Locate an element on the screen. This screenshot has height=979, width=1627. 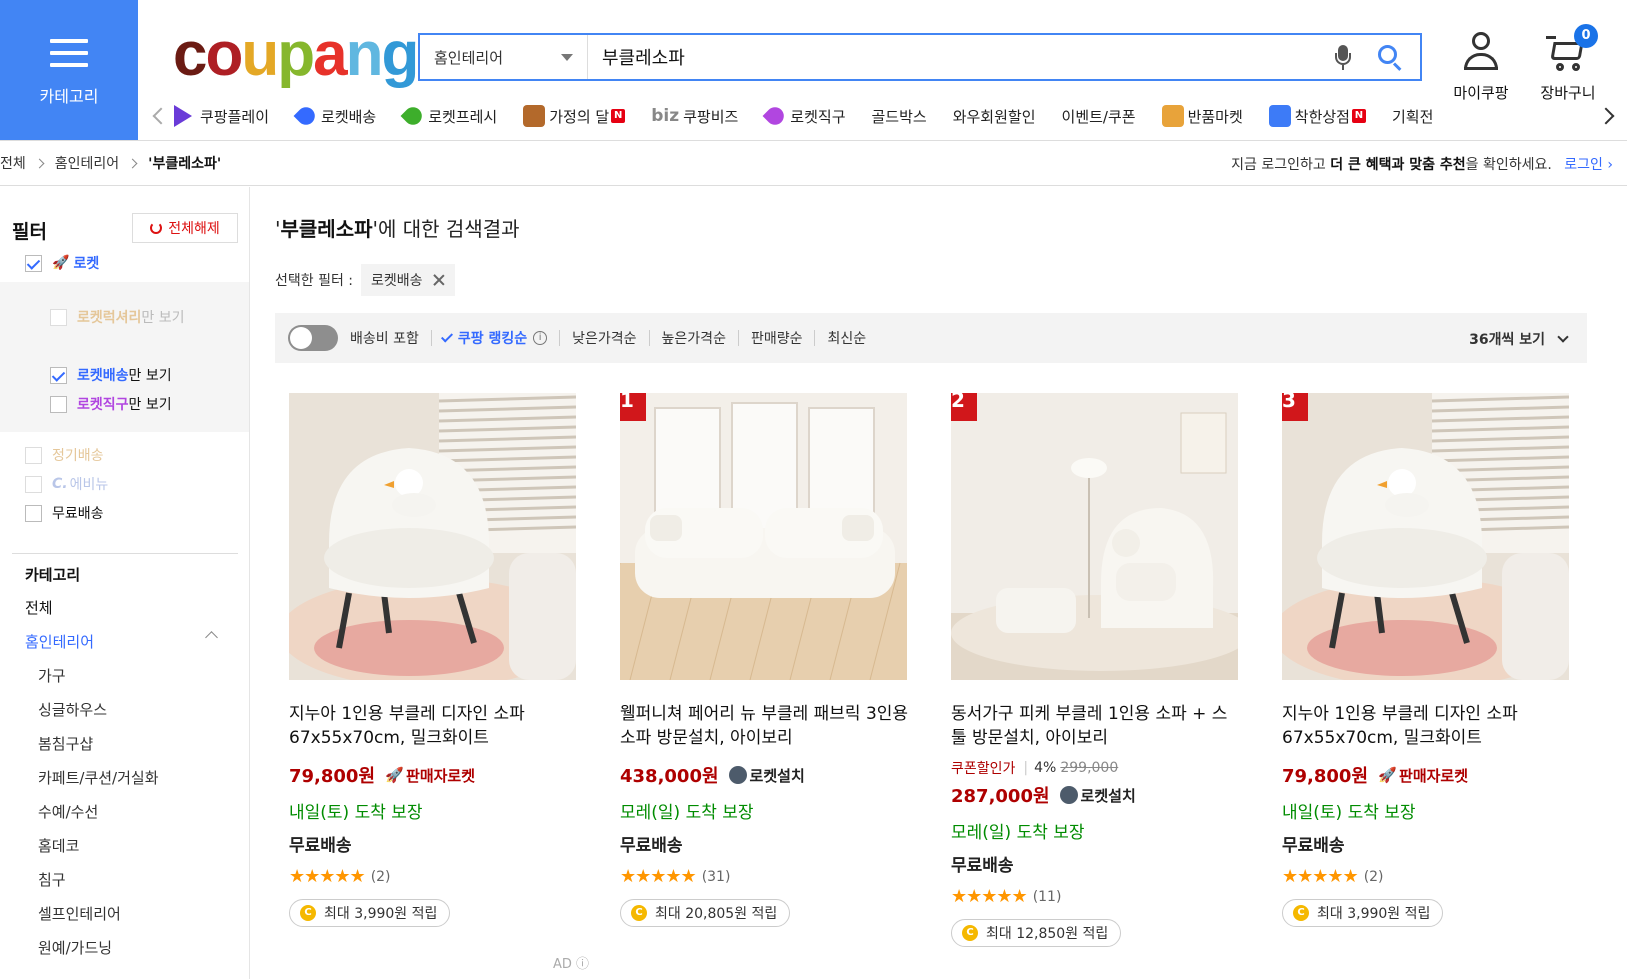
rocket-delivery-checkbox is located at coordinates (58, 375).